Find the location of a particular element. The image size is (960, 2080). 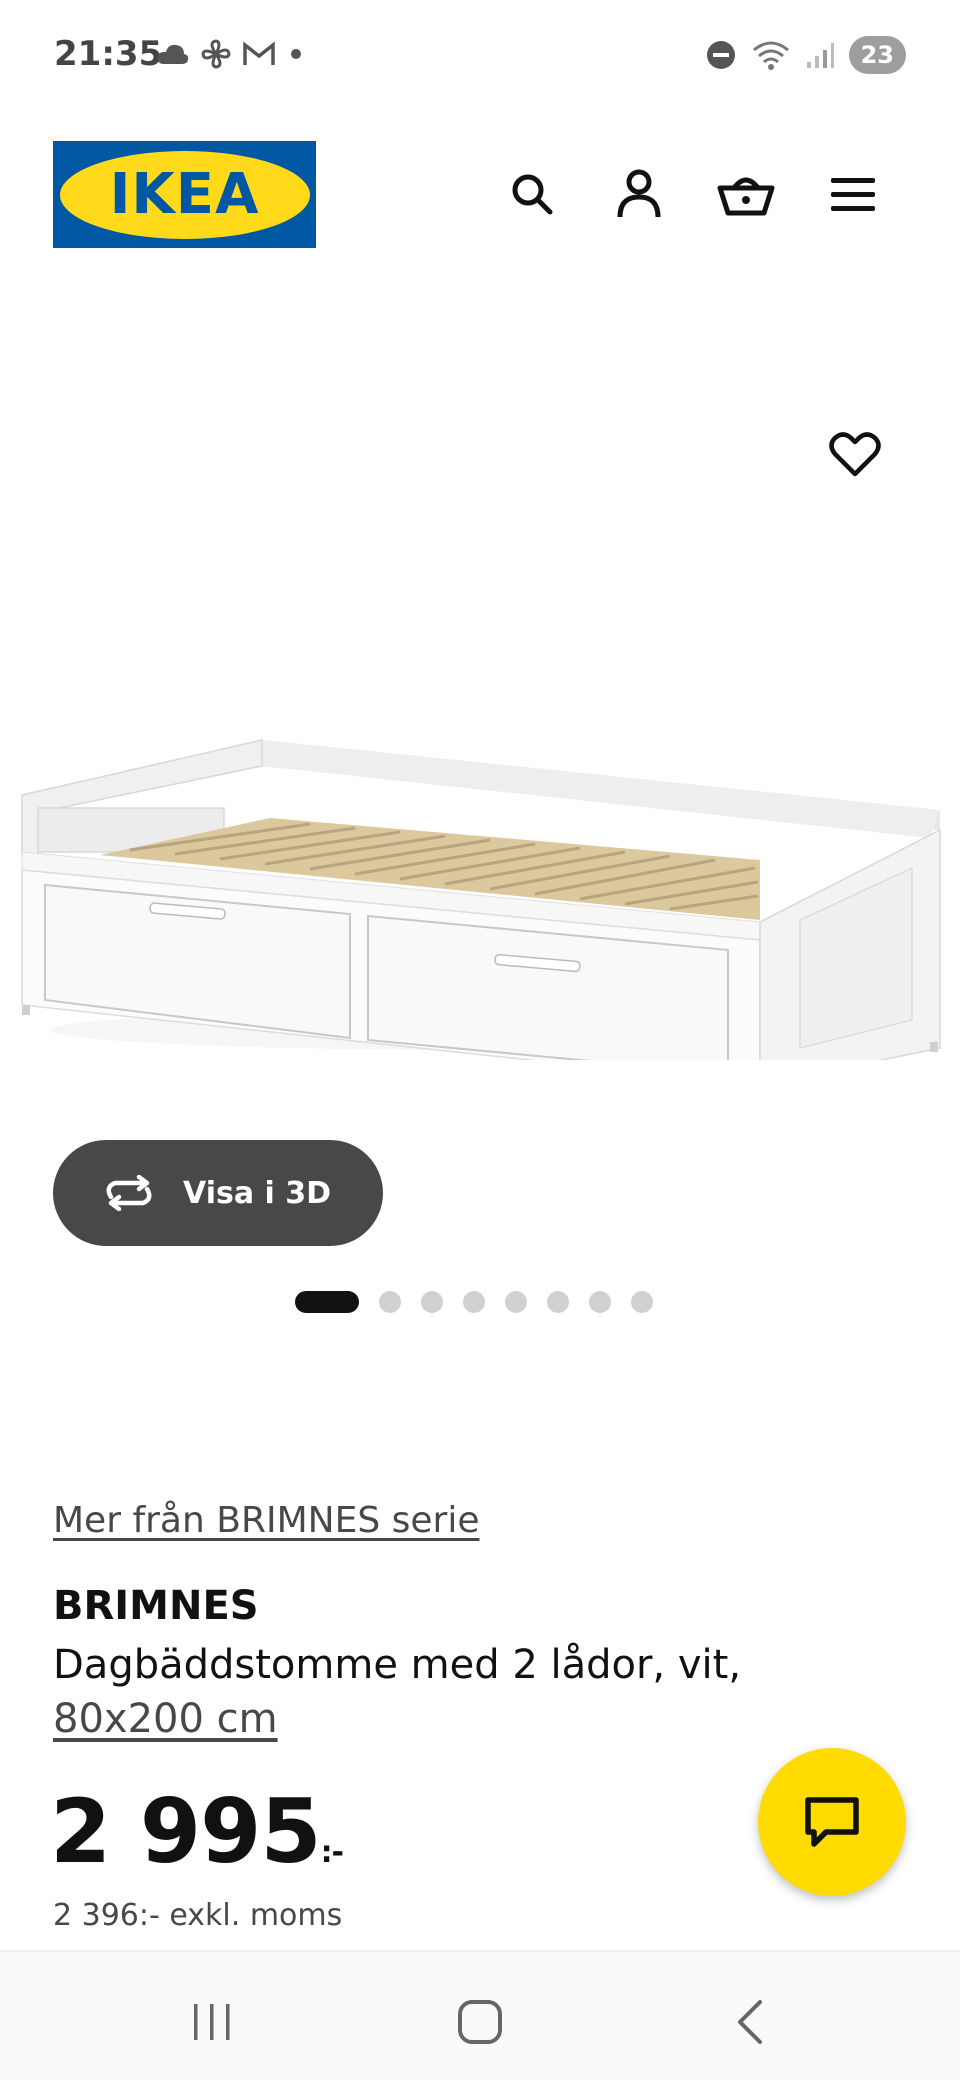

search-button is located at coordinates (532, 194).